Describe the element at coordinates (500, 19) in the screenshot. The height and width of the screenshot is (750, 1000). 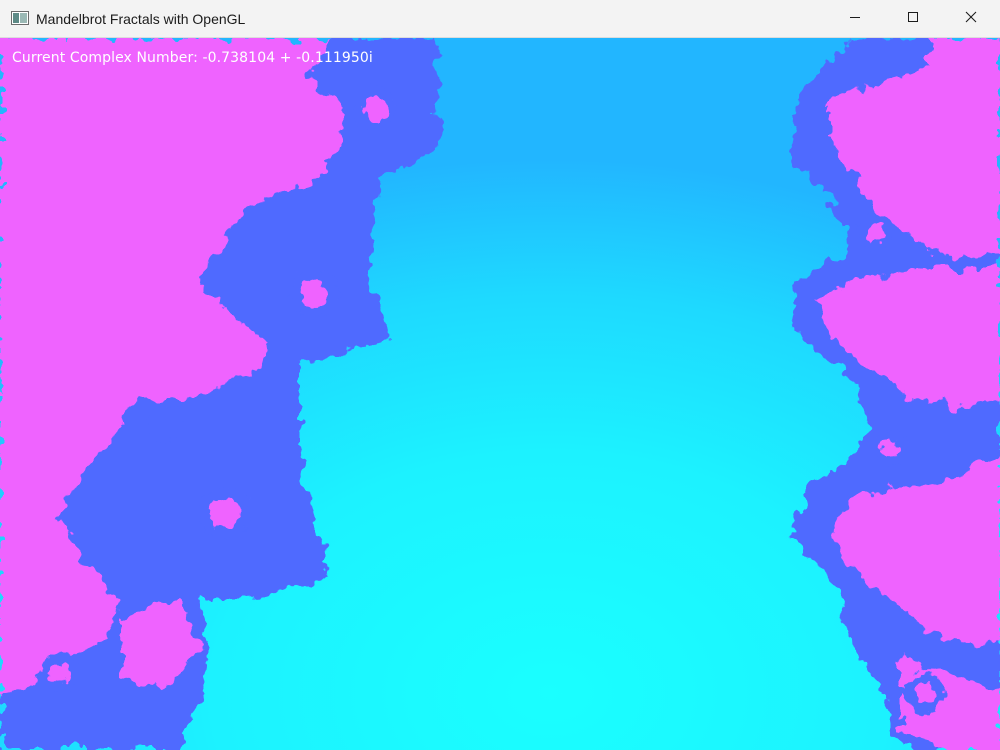
I see `title-bar: Mandelbrot Fractals with OpenGL` at that location.